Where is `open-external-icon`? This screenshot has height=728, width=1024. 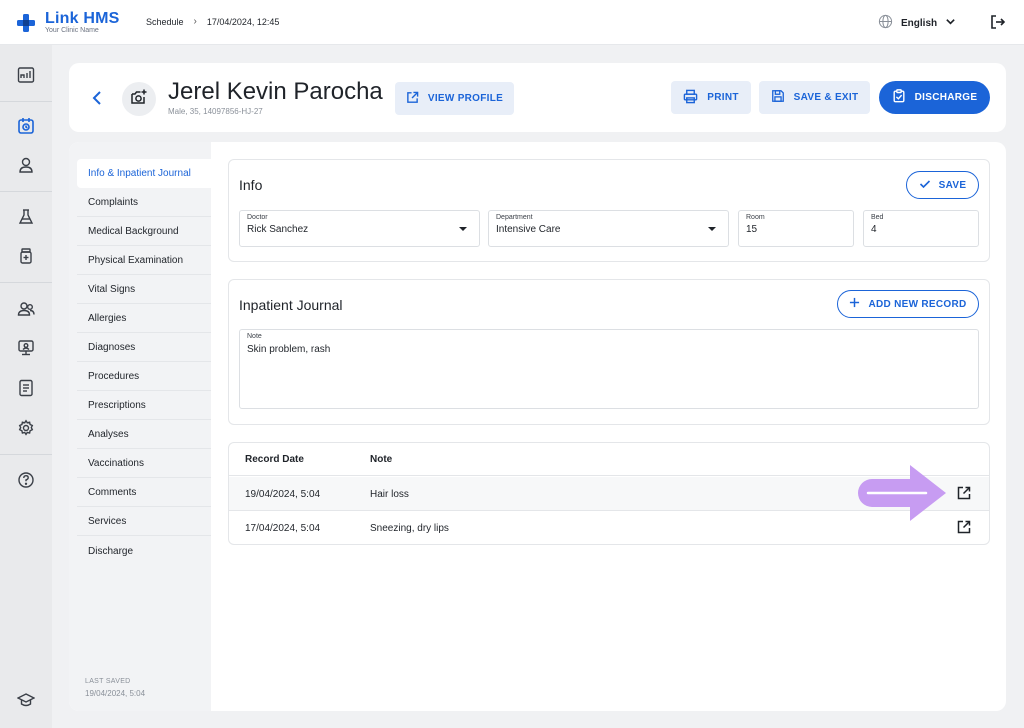
open-external-icon is located at coordinates (412, 99).